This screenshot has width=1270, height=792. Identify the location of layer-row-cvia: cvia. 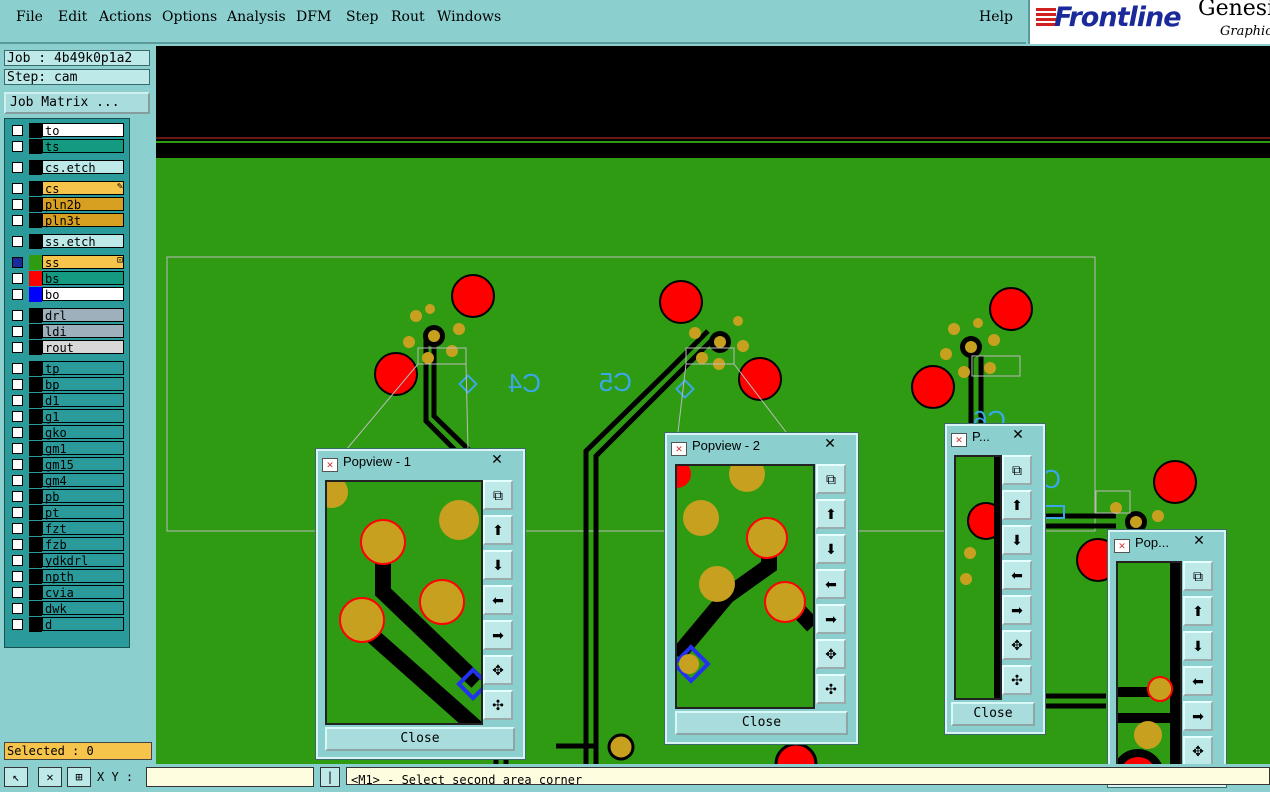
(67, 592).